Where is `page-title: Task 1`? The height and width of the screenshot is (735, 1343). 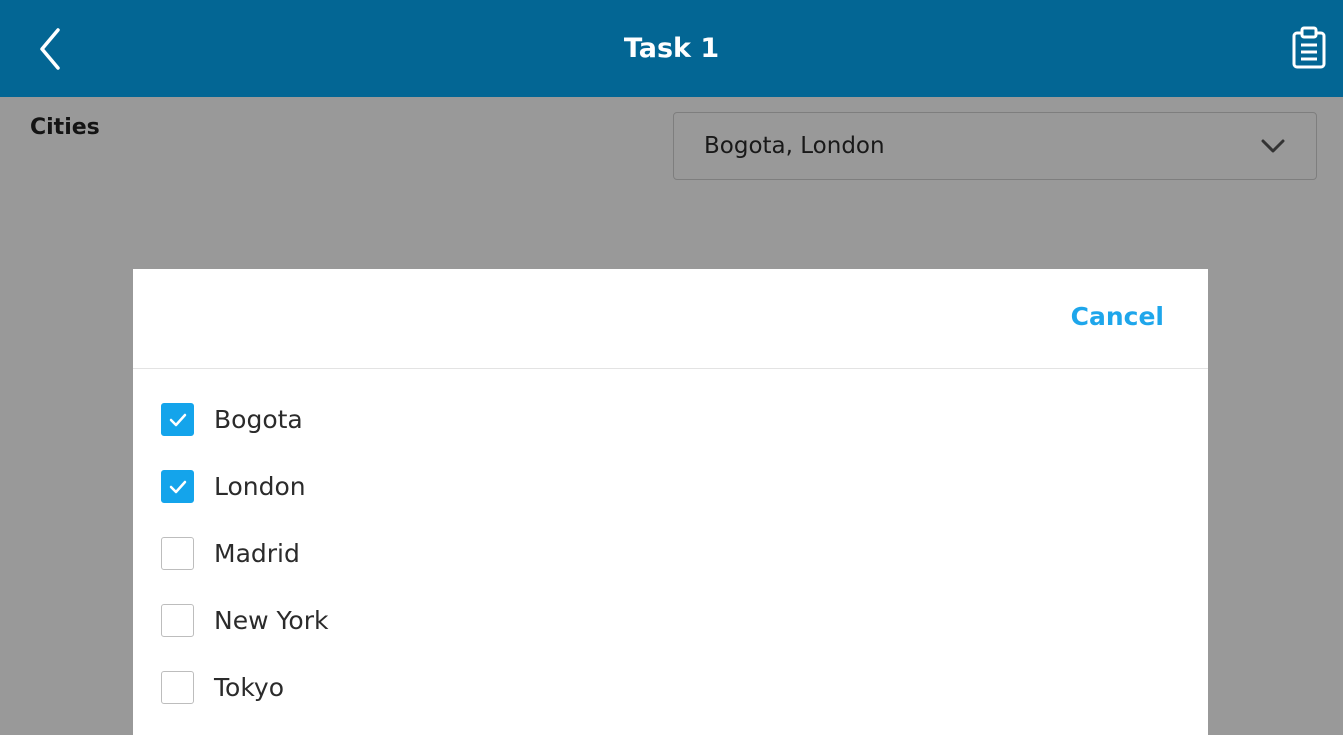 page-title: Task 1 is located at coordinates (671, 48).